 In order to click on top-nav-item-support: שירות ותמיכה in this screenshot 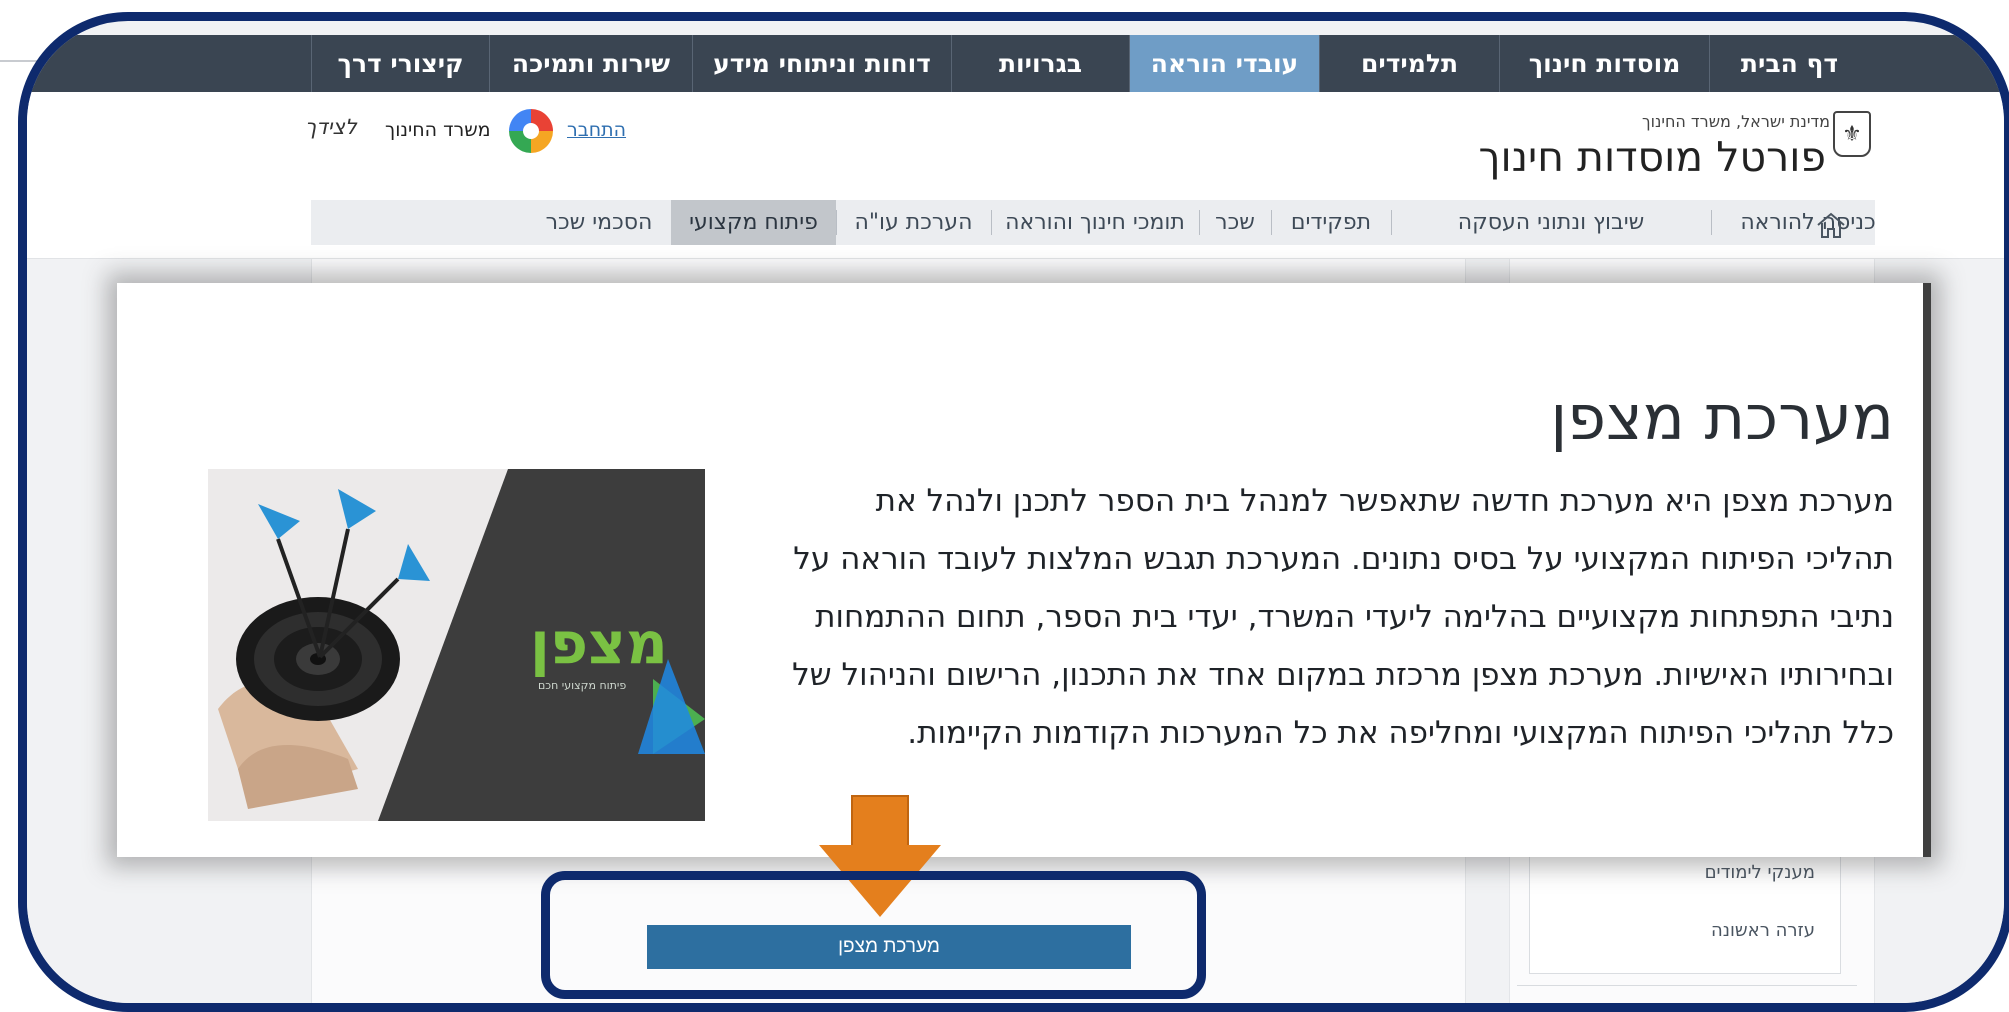, I will do `click(590, 63)`.